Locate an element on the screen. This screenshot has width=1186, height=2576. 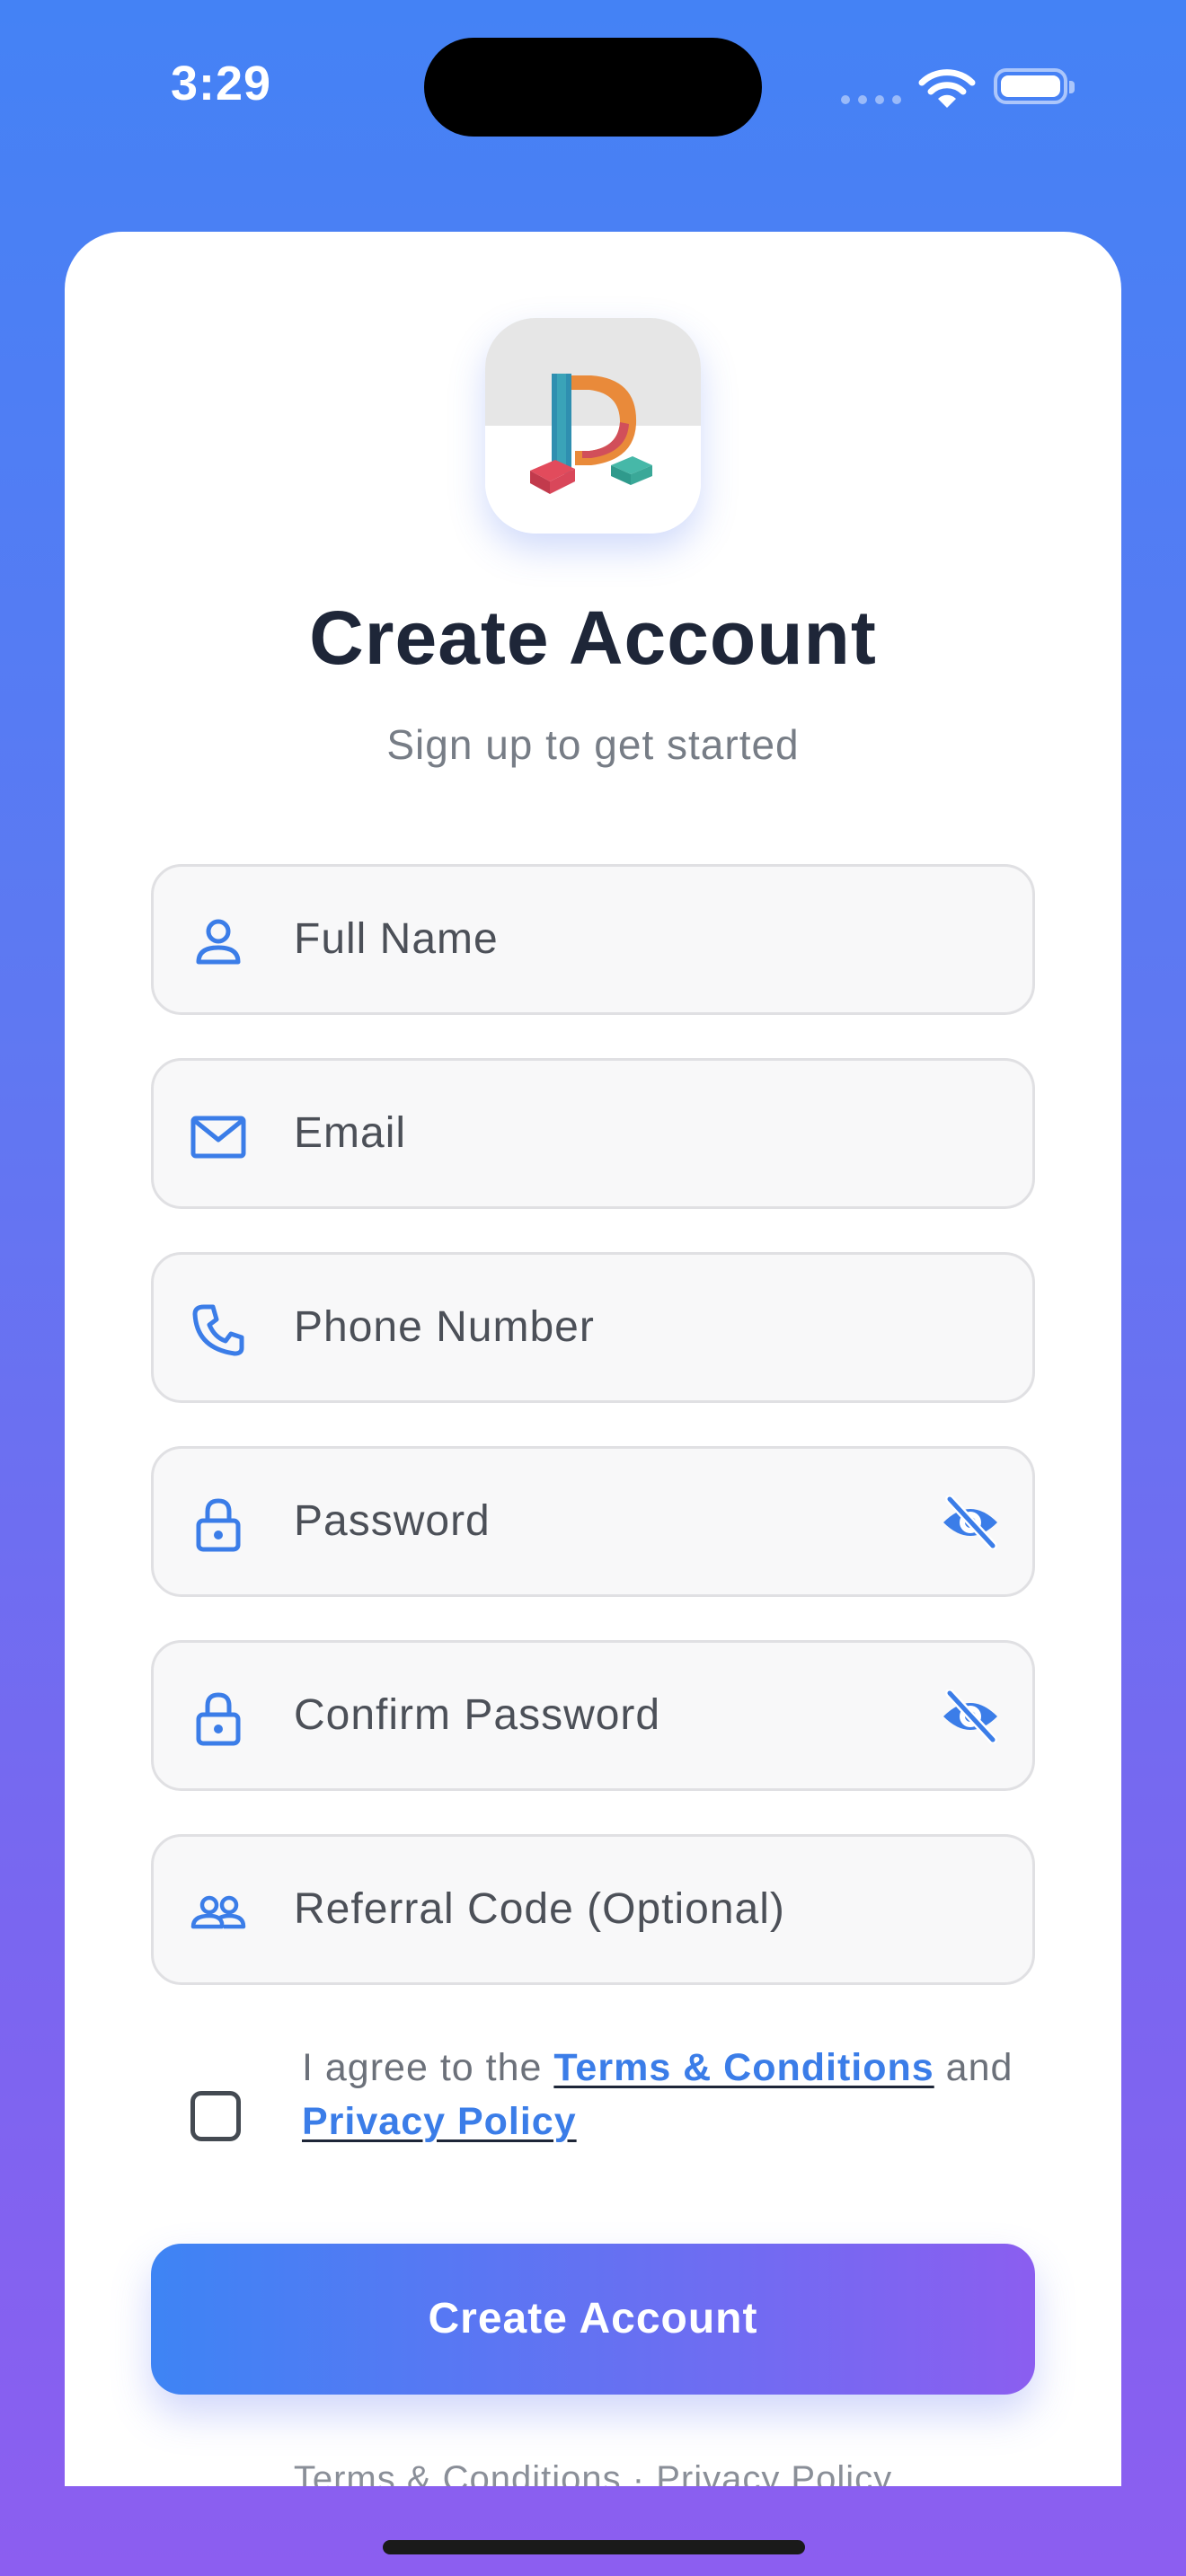
email-field: Email is located at coordinates (593, 1133).